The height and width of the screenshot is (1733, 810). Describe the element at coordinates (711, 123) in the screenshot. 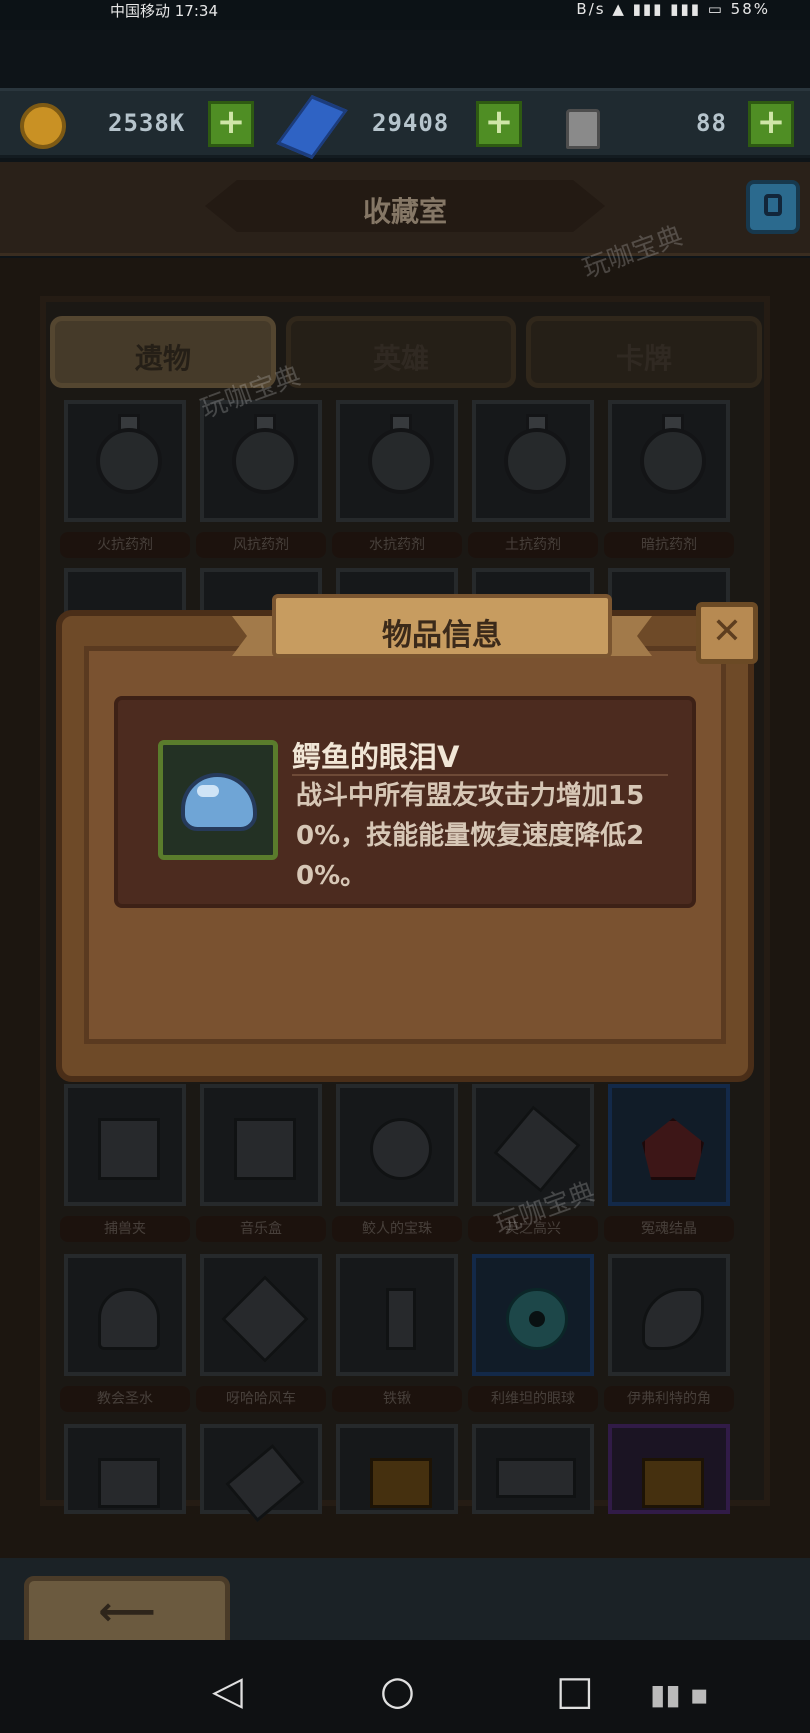

I see `jar-value: 88` at that location.